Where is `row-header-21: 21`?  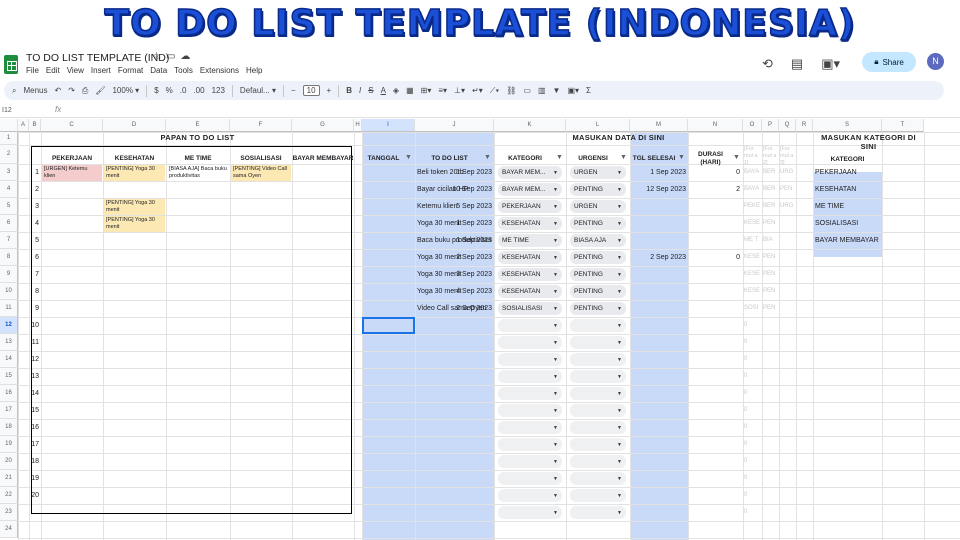
row-header-21: 21 is located at coordinates (9, 478).